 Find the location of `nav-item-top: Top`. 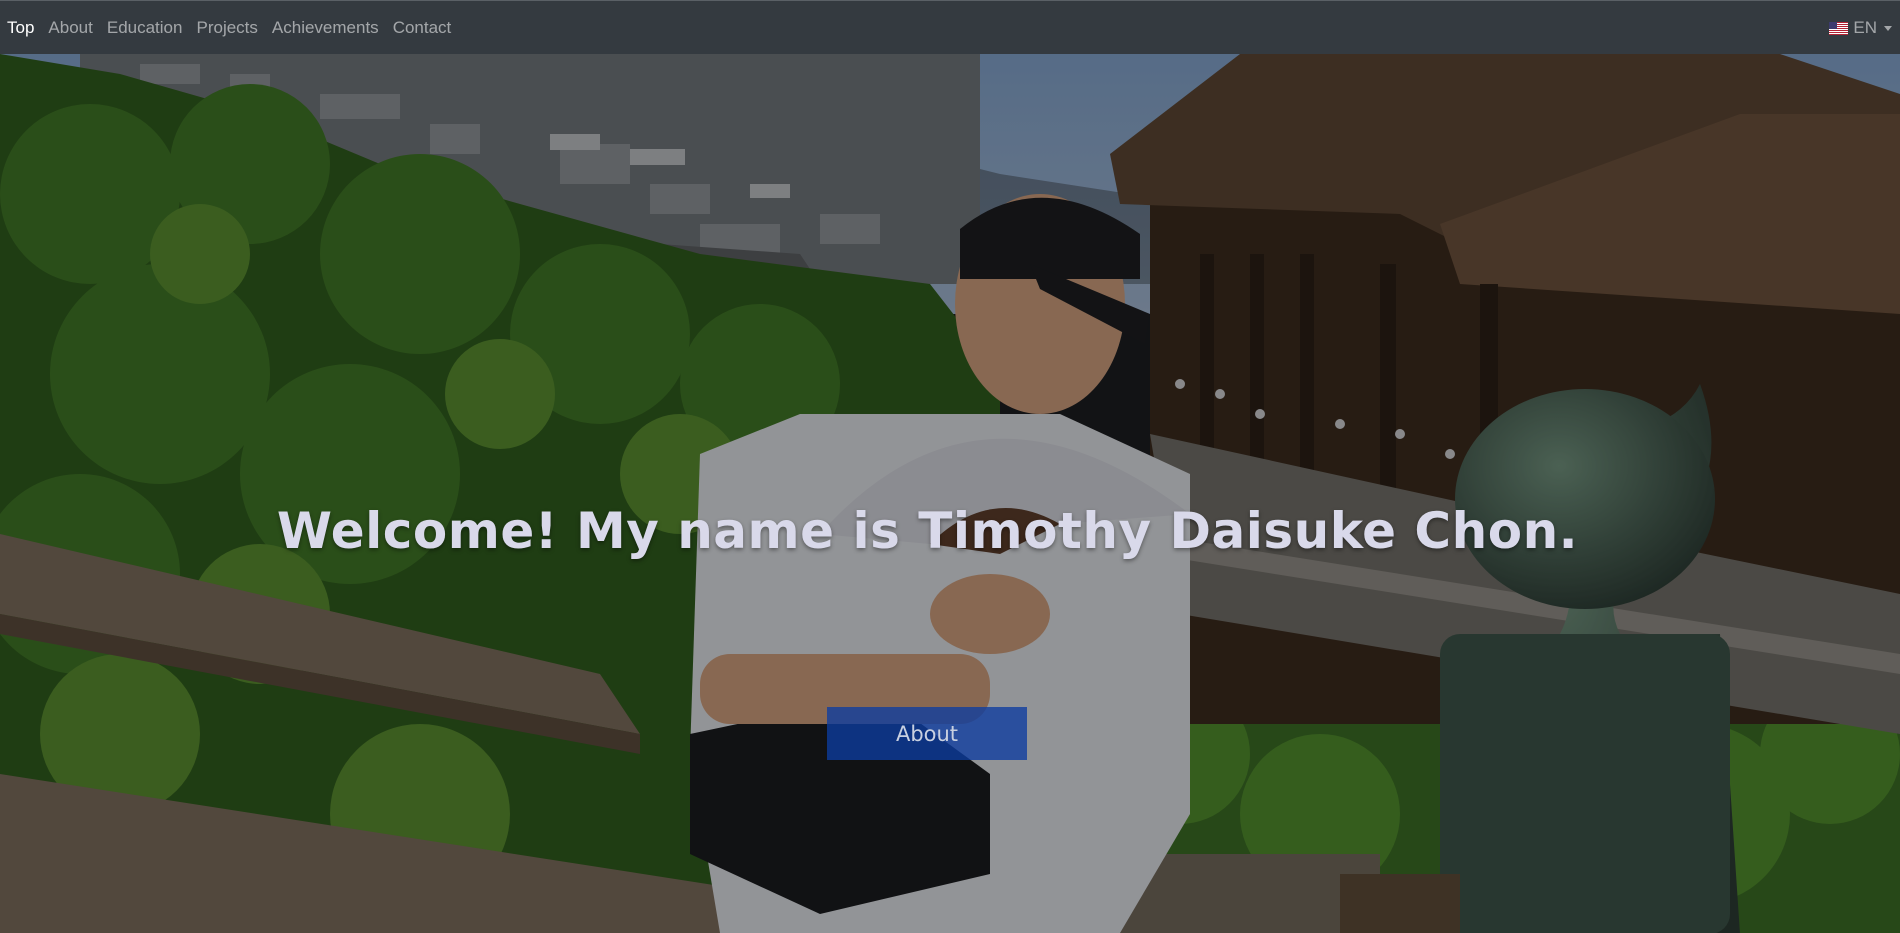

nav-item-top: Top is located at coordinates (20, 28).